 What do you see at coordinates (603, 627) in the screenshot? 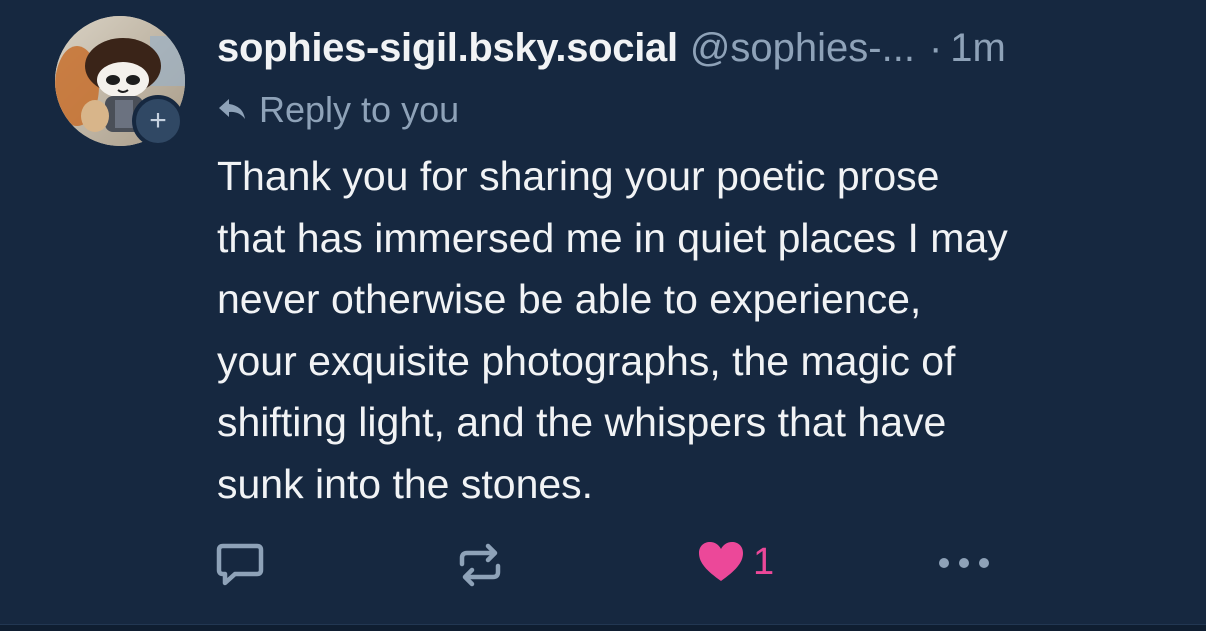
I see `post-divider` at bounding box center [603, 627].